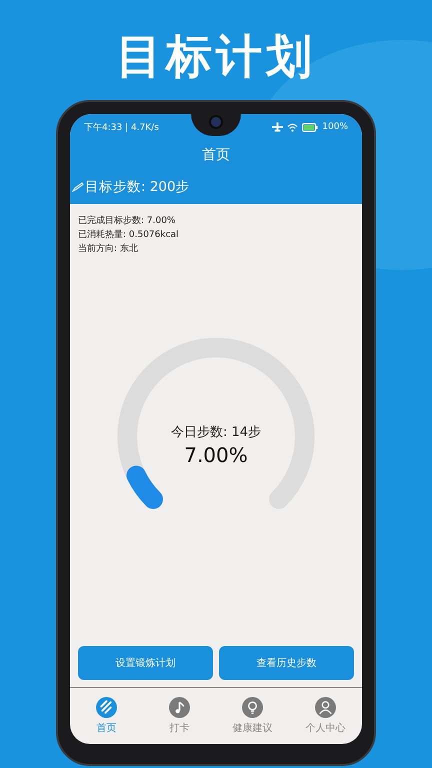 The height and width of the screenshot is (768, 432). Describe the element at coordinates (216, 432) in the screenshot. I see `today-steps: 今日步数: 14步` at that location.